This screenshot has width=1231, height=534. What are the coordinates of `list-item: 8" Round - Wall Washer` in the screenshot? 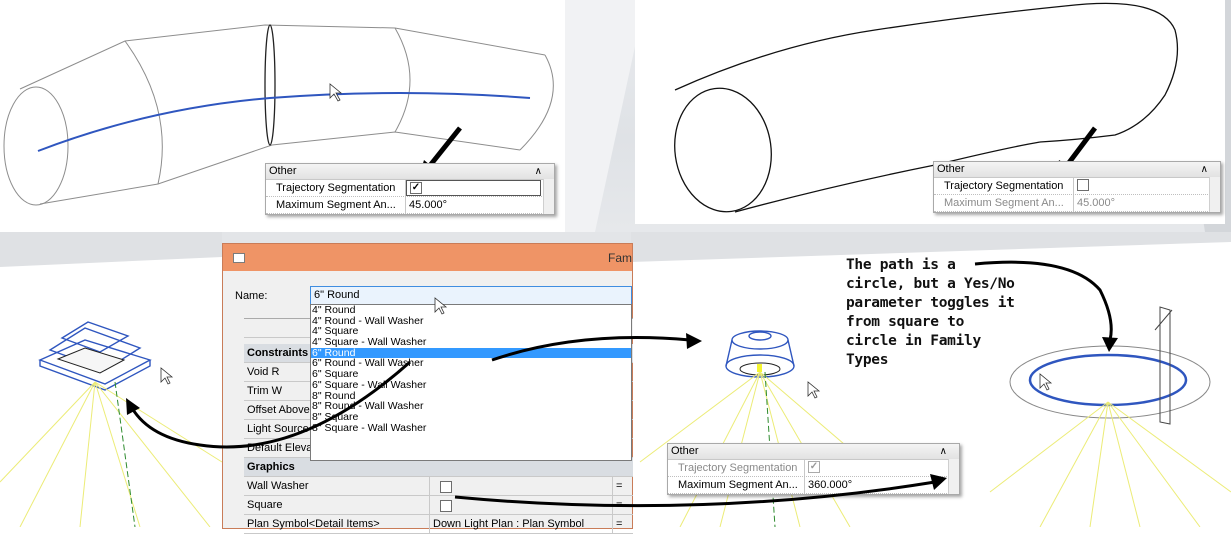 It's located at (471, 406).